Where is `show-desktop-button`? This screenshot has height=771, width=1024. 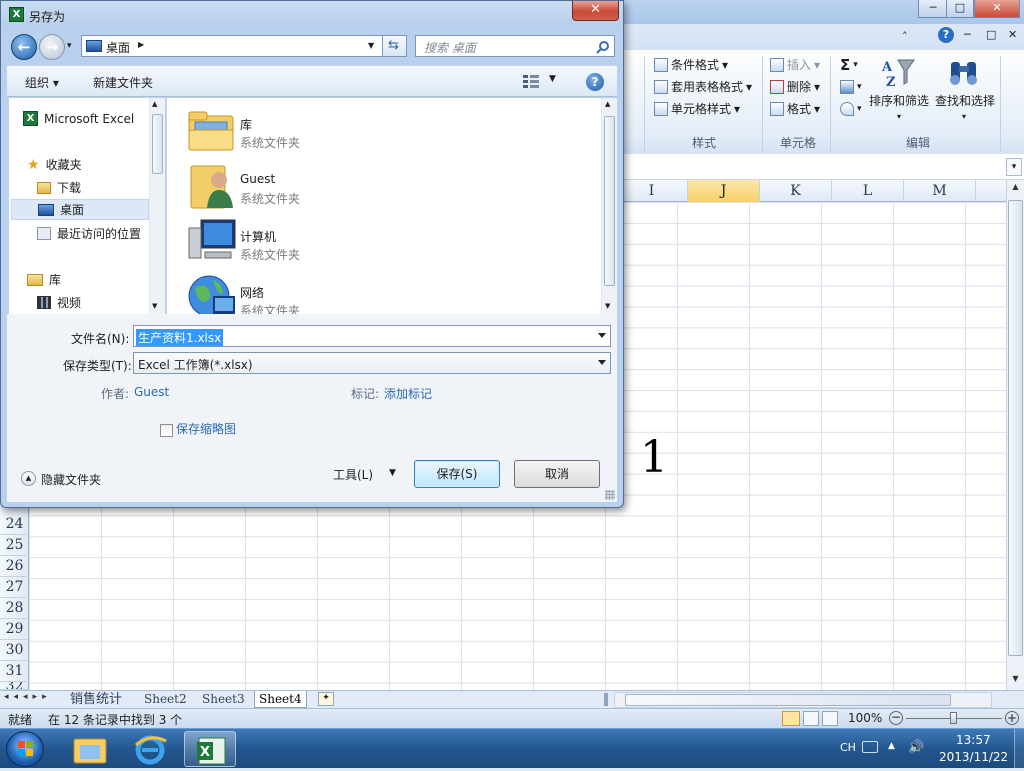
show-desktop-button is located at coordinates (1019, 749).